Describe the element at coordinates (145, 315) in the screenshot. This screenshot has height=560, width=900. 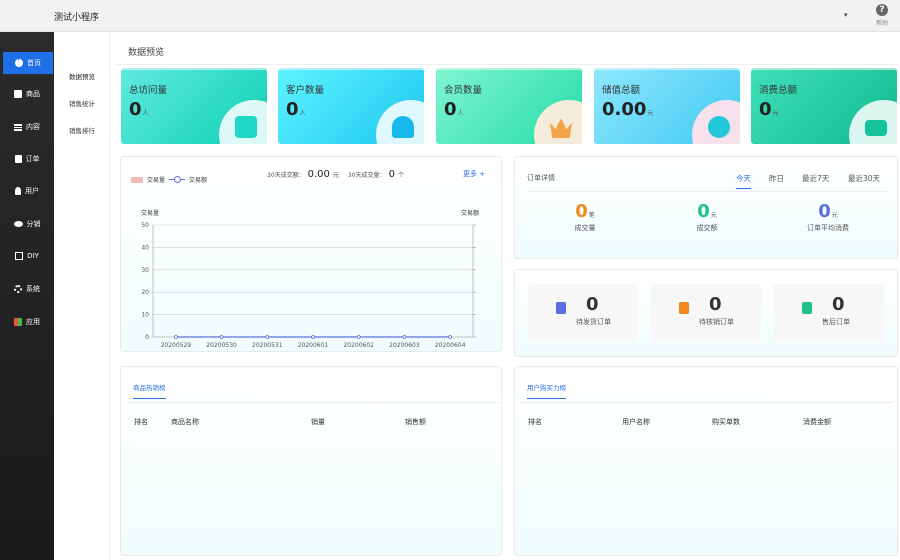
I see `y-tick-label: 10` at that location.